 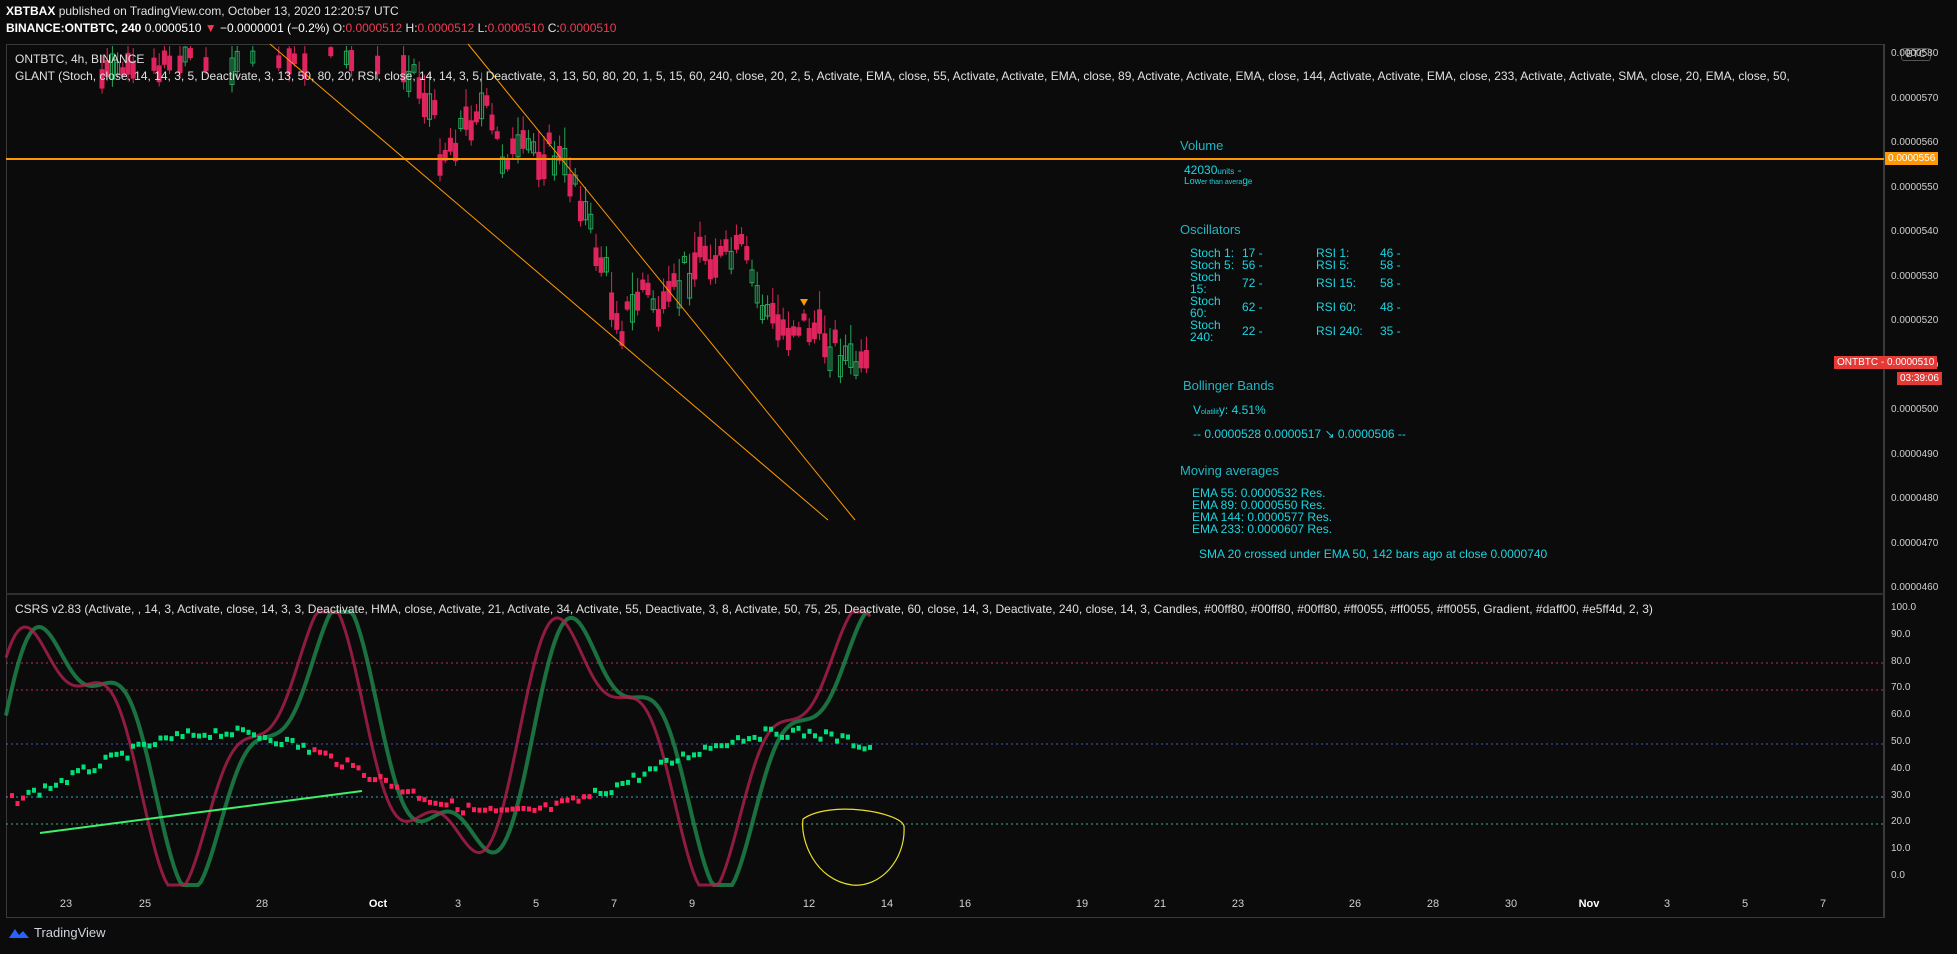 What do you see at coordinates (1210, 412) in the screenshot?
I see `volatility-b: olatilit` at bounding box center [1210, 412].